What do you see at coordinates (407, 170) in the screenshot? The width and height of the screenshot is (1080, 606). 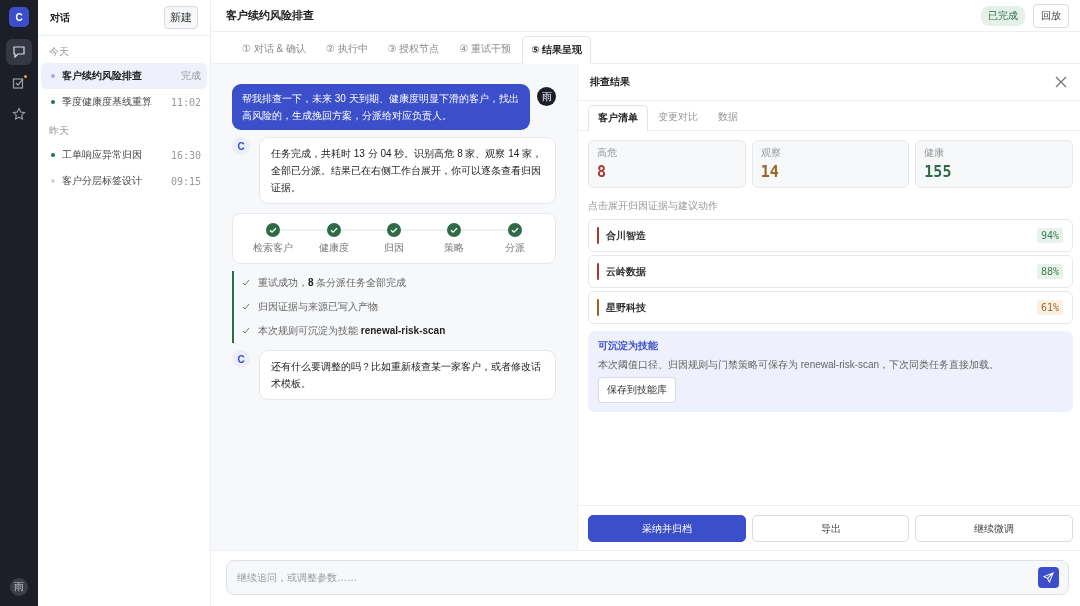 I see `assistant-message: 任务完成，共耗时 13 分 04 秒。识别高危 8 家、观察 14 家，全部已分派。结果已在右侧工作台展开，你可以逐条查看归因证据。` at bounding box center [407, 170].